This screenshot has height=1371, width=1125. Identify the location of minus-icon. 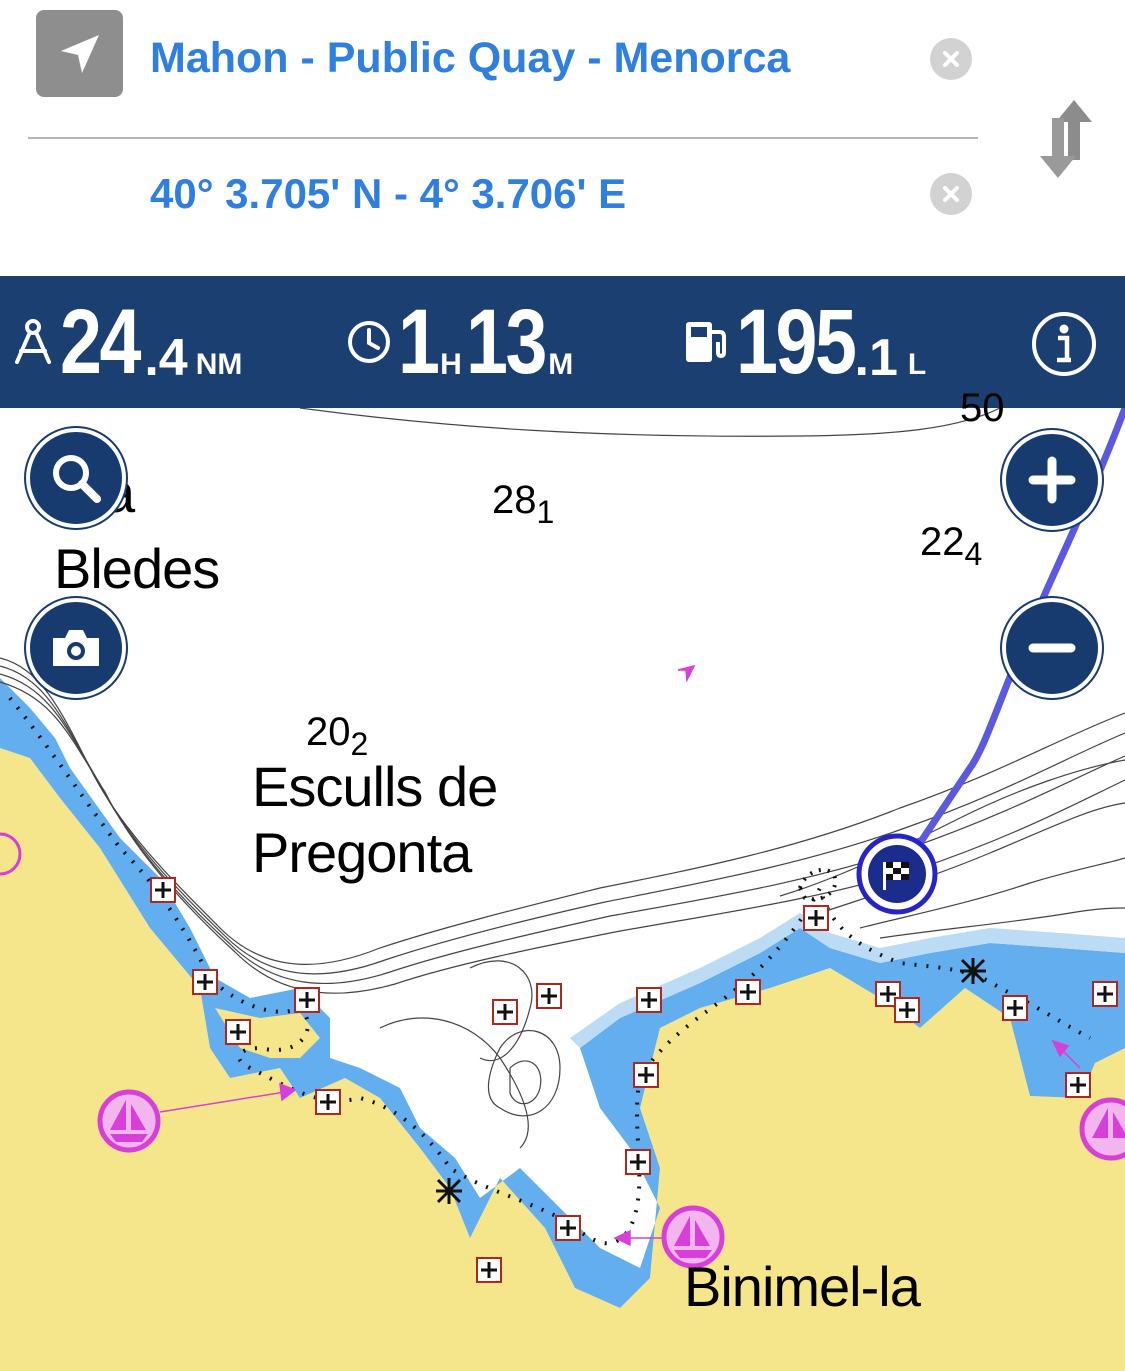
(1052, 648).